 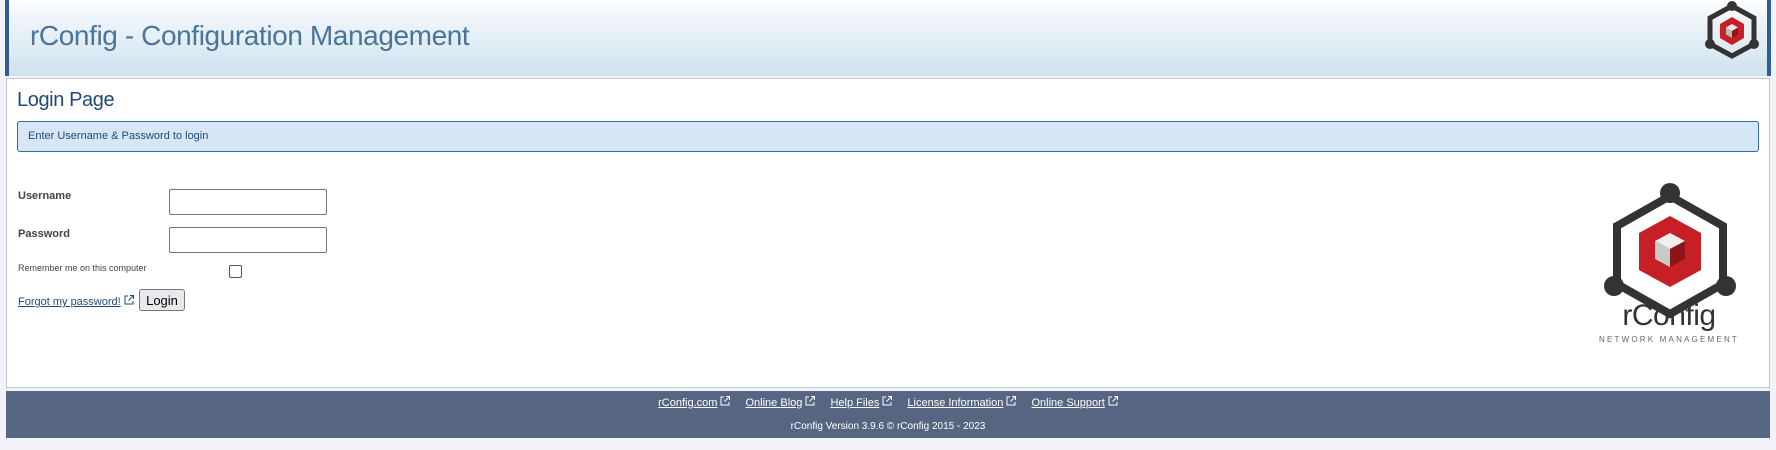 I want to click on footer-link-online-blog: Online Blog, so click(x=780, y=402).